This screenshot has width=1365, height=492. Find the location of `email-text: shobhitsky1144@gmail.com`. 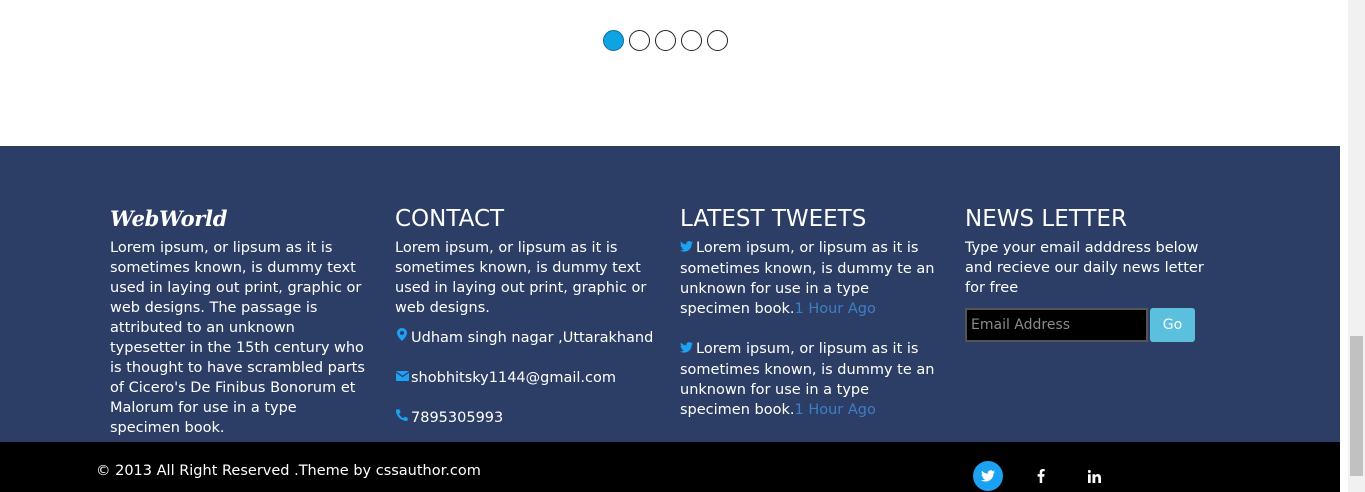

email-text: shobhitsky1144@gmail.com is located at coordinates (513, 378).